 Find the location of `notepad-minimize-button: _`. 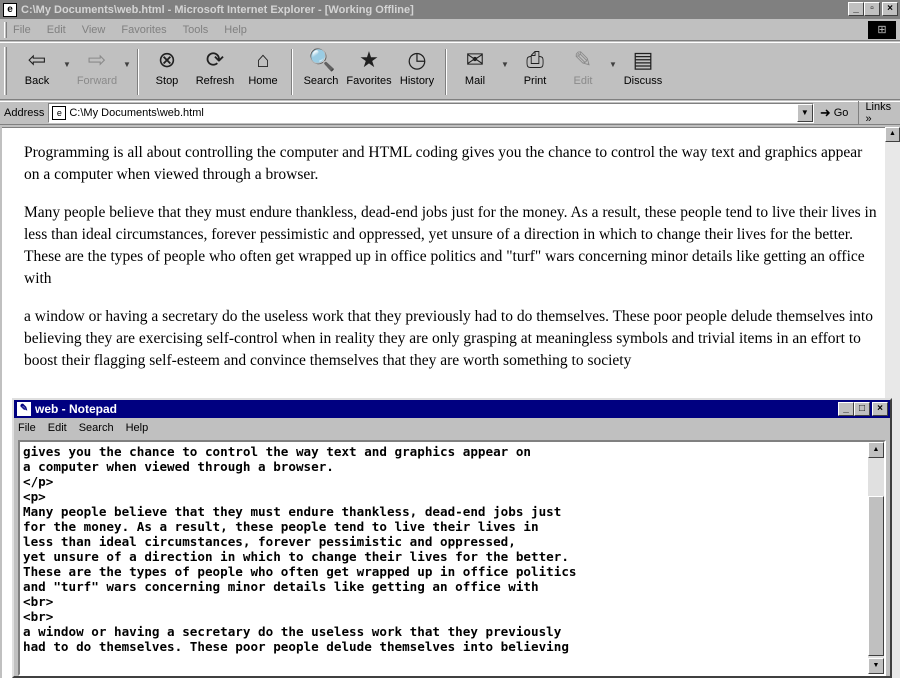

notepad-minimize-button: _ is located at coordinates (846, 409).